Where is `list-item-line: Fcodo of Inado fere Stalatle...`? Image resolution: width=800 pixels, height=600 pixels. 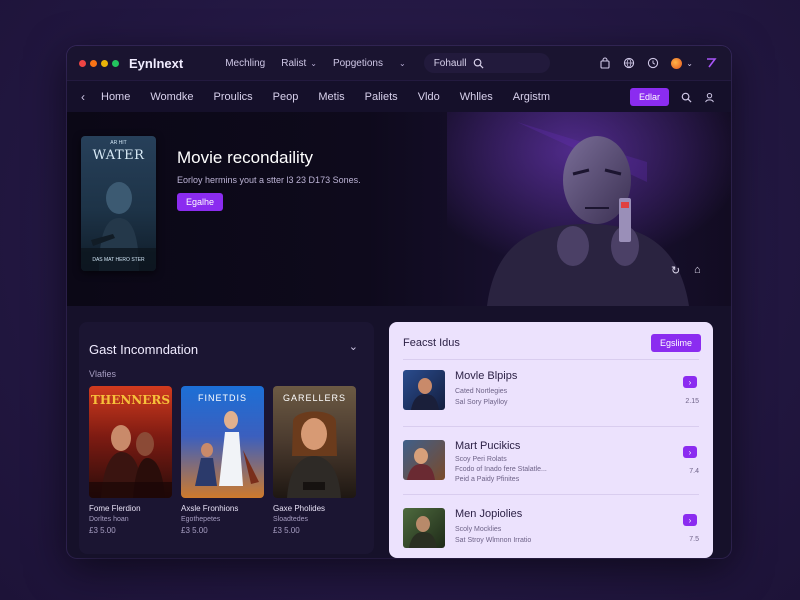
list-item-line: Fcodo of Inado fere Stalatle... is located at coordinates (501, 469).